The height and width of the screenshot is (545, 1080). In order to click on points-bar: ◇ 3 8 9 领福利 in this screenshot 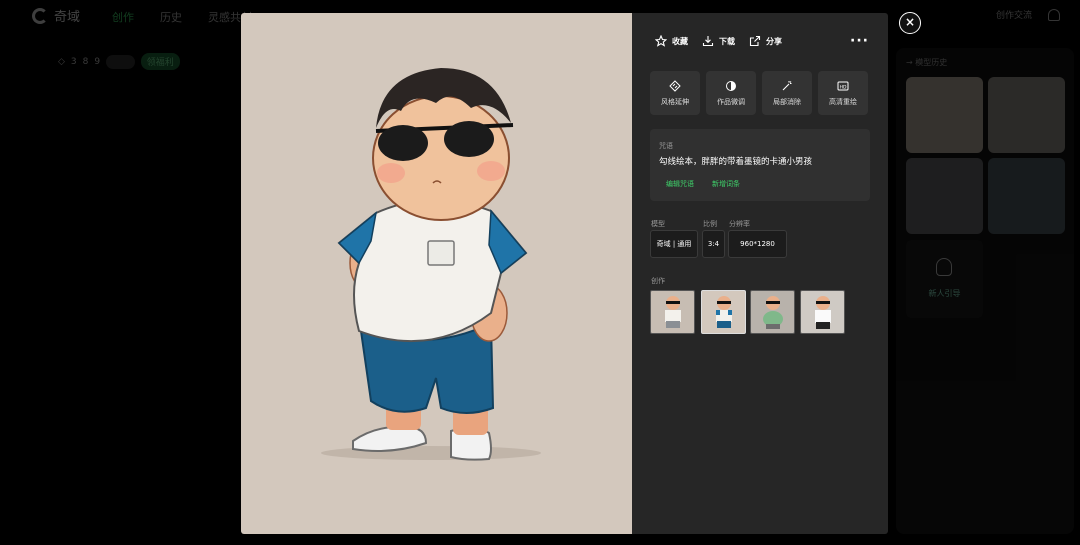, I will do `click(119, 61)`.